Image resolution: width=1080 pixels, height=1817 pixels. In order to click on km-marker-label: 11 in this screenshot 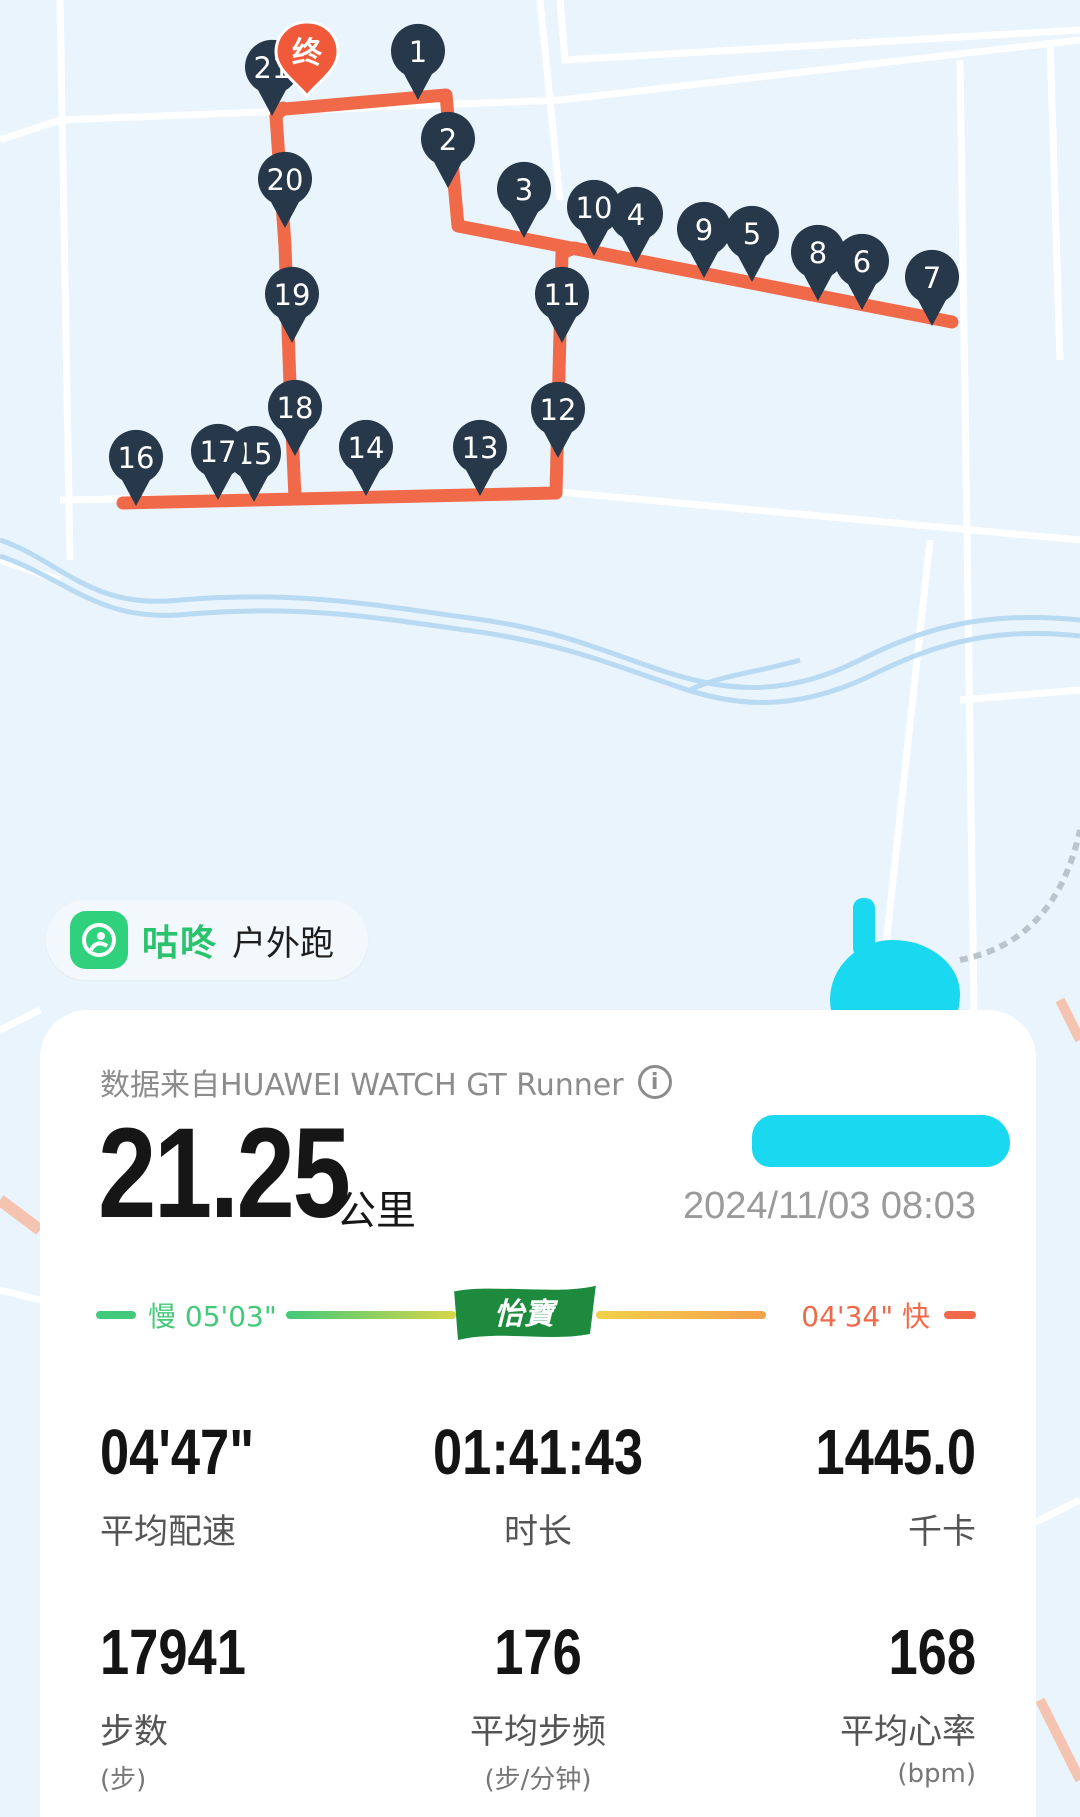, I will do `click(562, 295)`.